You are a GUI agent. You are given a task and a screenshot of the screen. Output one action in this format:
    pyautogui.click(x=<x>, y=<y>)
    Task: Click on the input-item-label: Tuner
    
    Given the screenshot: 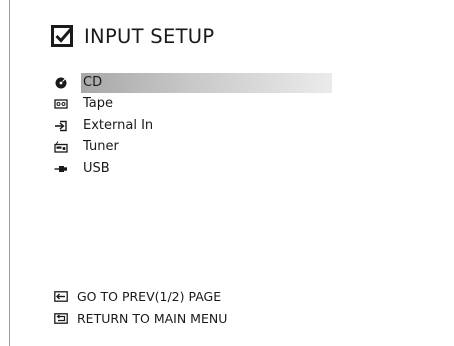 What is the action you would take?
    pyautogui.click(x=101, y=147)
    